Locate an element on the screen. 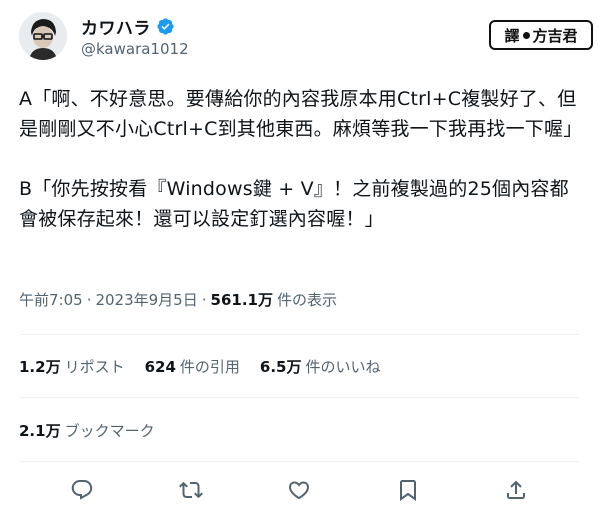 The image size is (598, 520). share-icon is located at coordinates (516, 489).